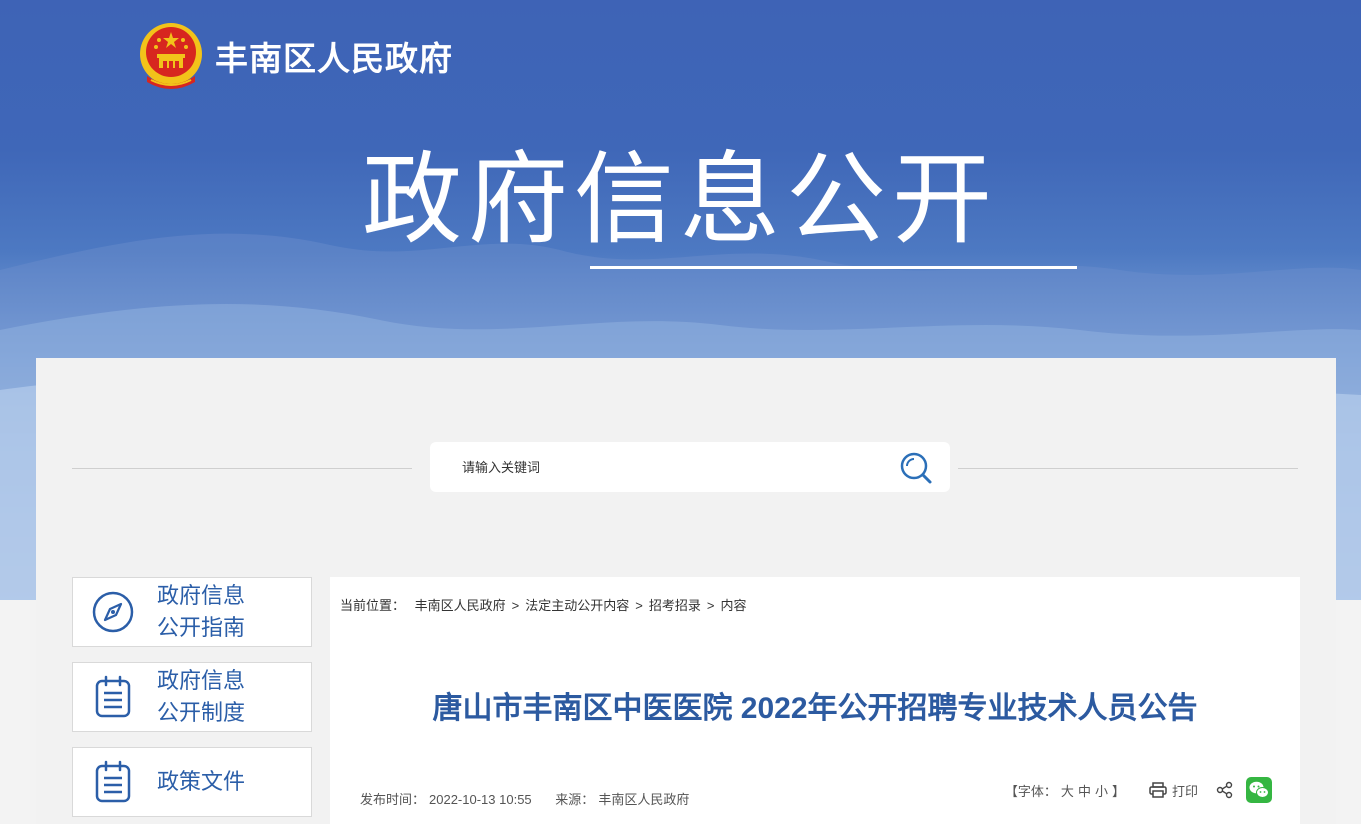  I want to click on sidebar-item-policy-documents: 政策文件, so click(192, 782).